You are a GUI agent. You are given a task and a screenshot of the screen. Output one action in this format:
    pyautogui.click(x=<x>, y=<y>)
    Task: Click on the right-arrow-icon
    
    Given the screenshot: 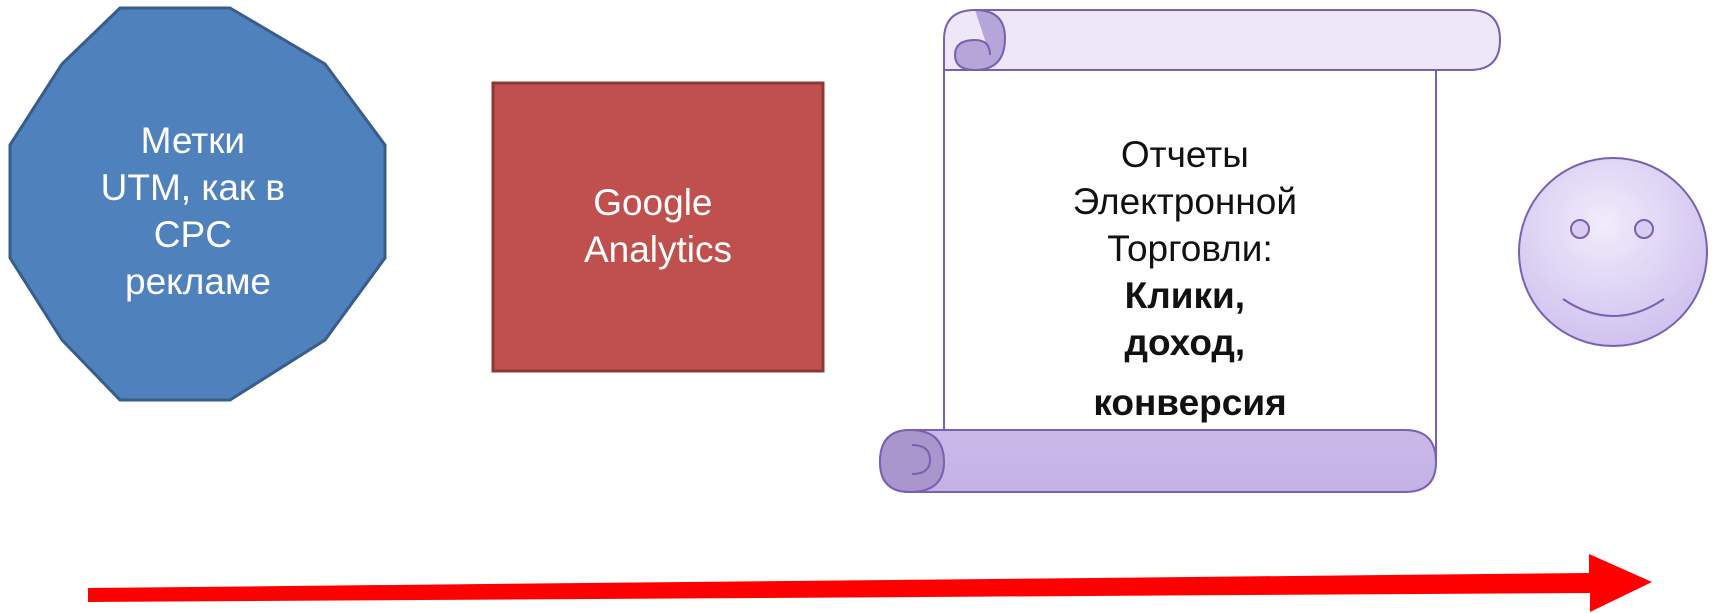 What is the action you would take?
    pyautogui.click(x=870, y=583)
    